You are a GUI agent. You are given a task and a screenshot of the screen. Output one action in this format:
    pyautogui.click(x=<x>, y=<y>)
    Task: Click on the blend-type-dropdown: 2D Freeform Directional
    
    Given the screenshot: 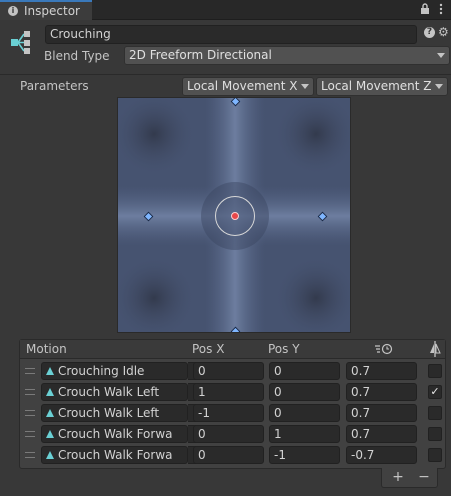 What is the action you would take?
    pyautogui.click(x=287, y=55)
    